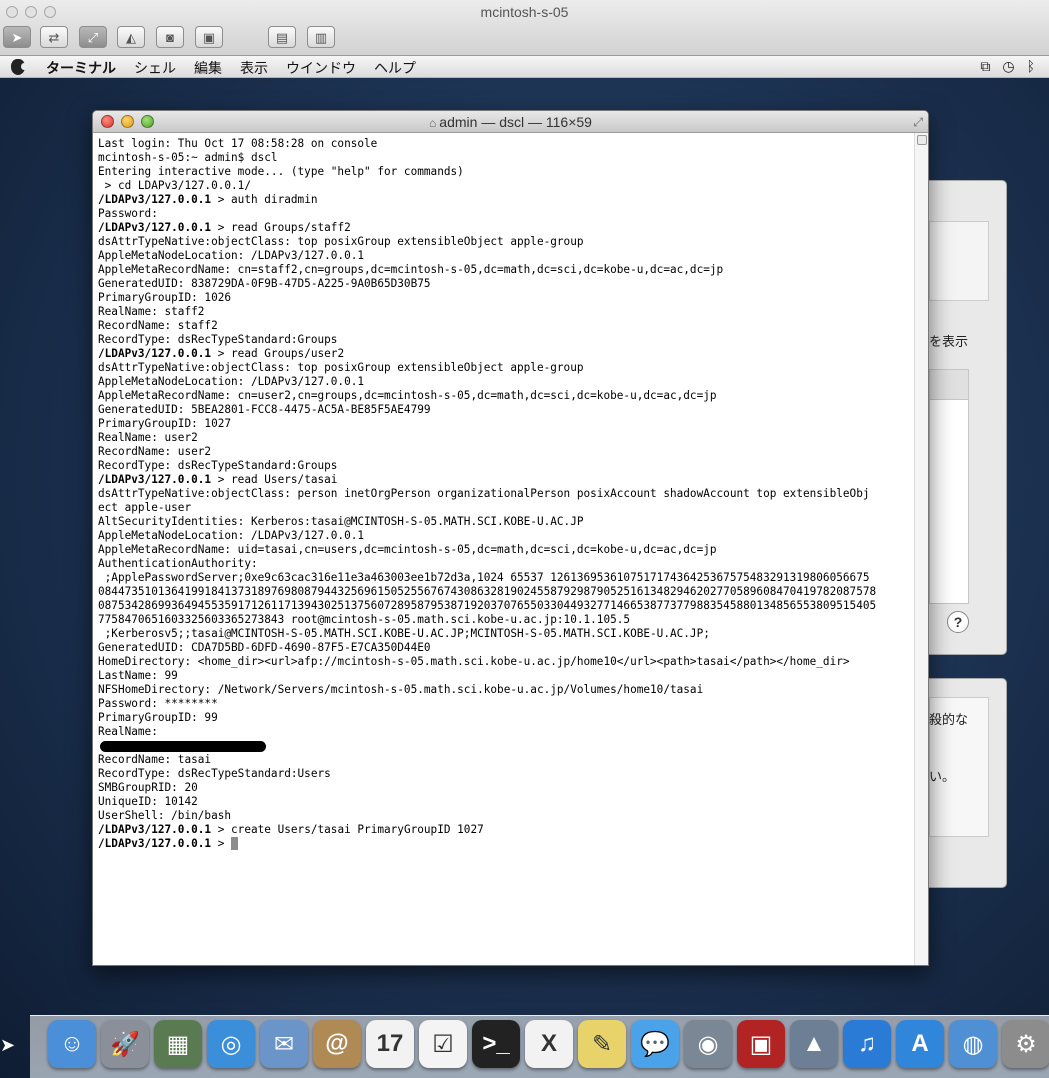 Image resolution: width=1049 pixels, height=1078 pixels. Describe the element at coordinates (918, 122) in the screenshot. I see `fullscreen-icon: ⤢` at that location.